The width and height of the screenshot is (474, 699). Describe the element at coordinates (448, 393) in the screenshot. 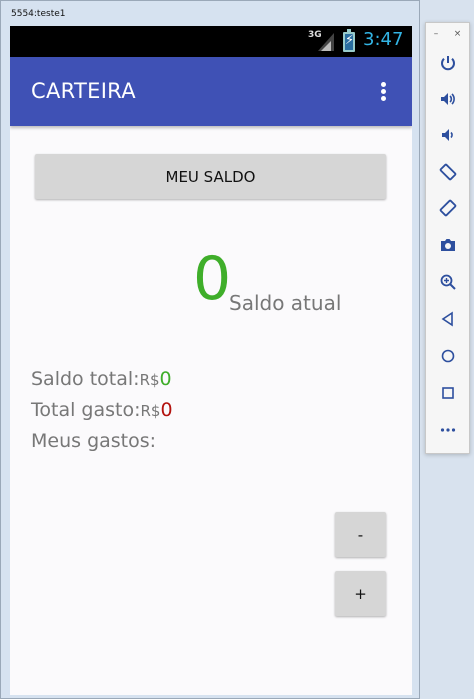

I see `overview-icon` at that location.